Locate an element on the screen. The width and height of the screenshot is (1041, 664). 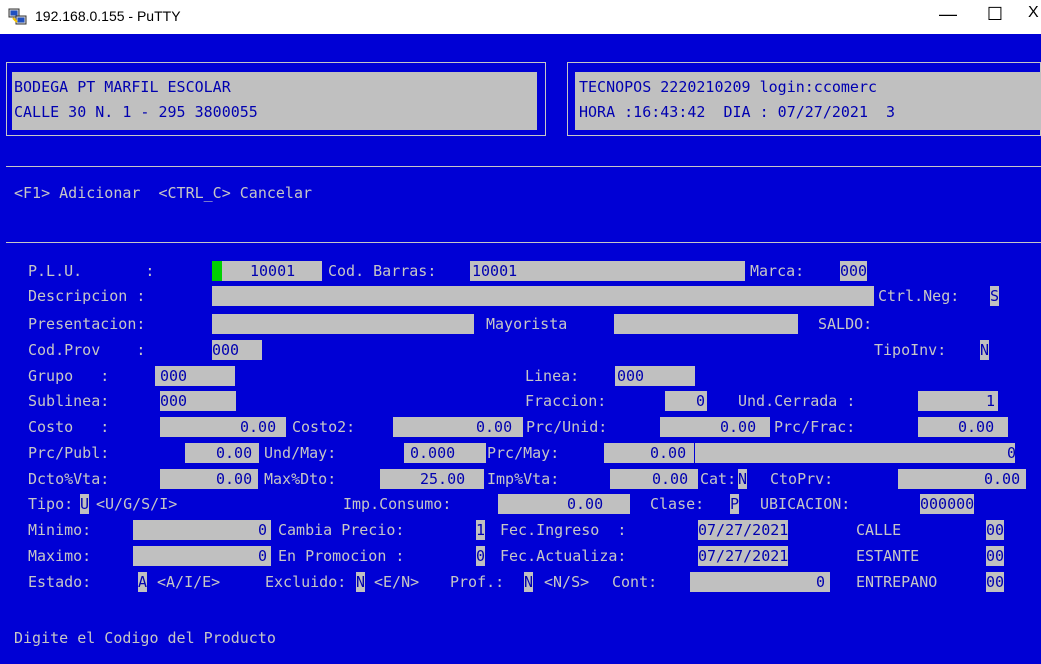
enpromocion-label: En Promocion : is located at coordinates (341, 556).